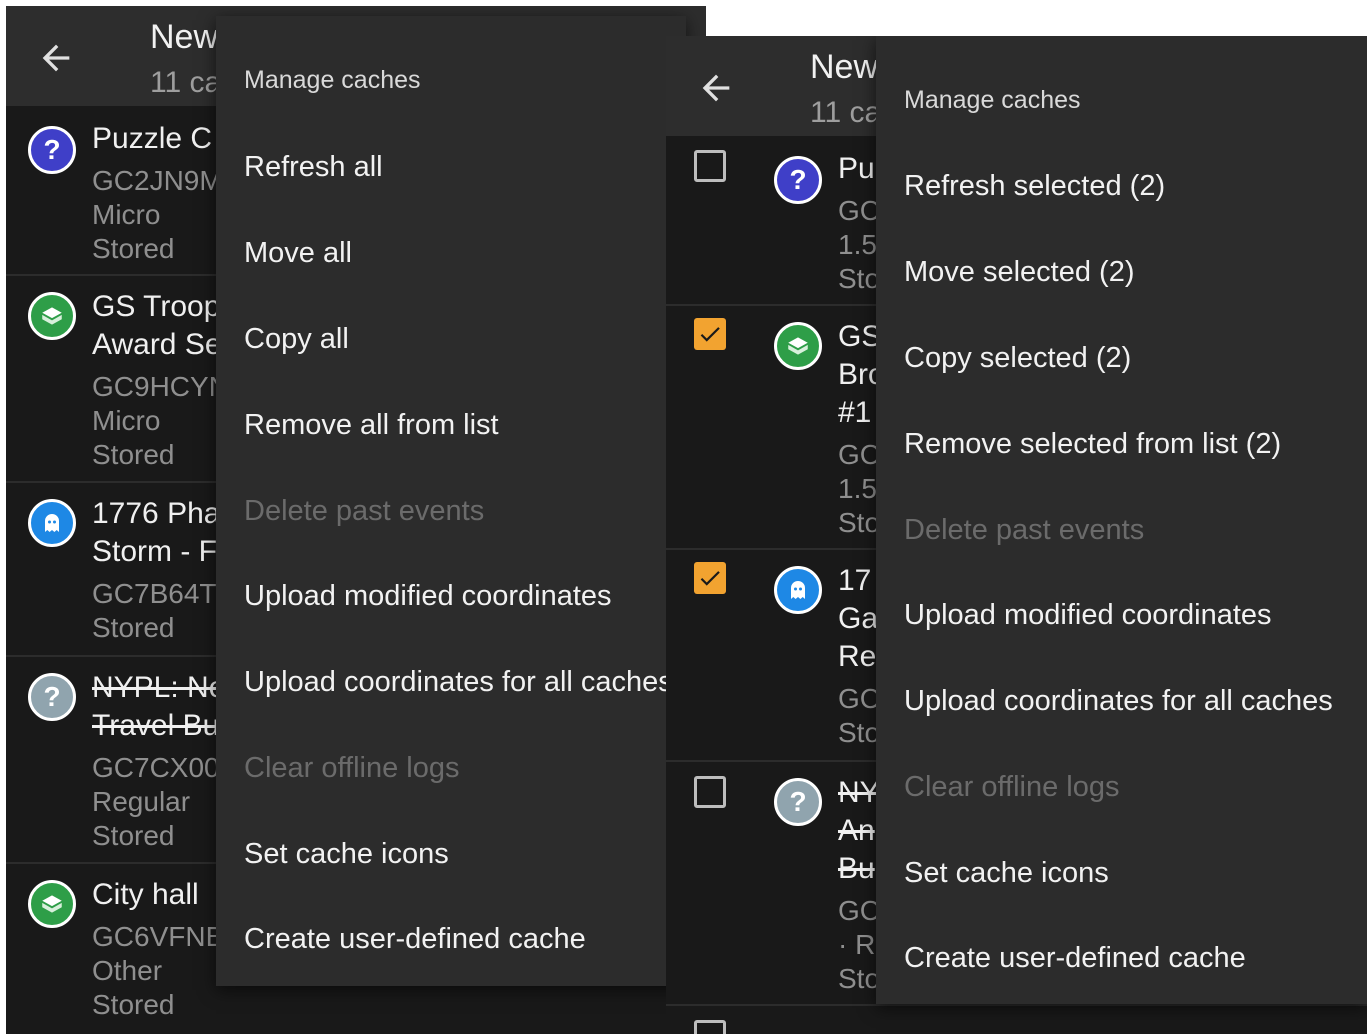 The height and width of the screenshot is (1034, 1367). Describe the element at coordinates (127, 970) in the screenshot. I see `cache-type: Other` at that location.